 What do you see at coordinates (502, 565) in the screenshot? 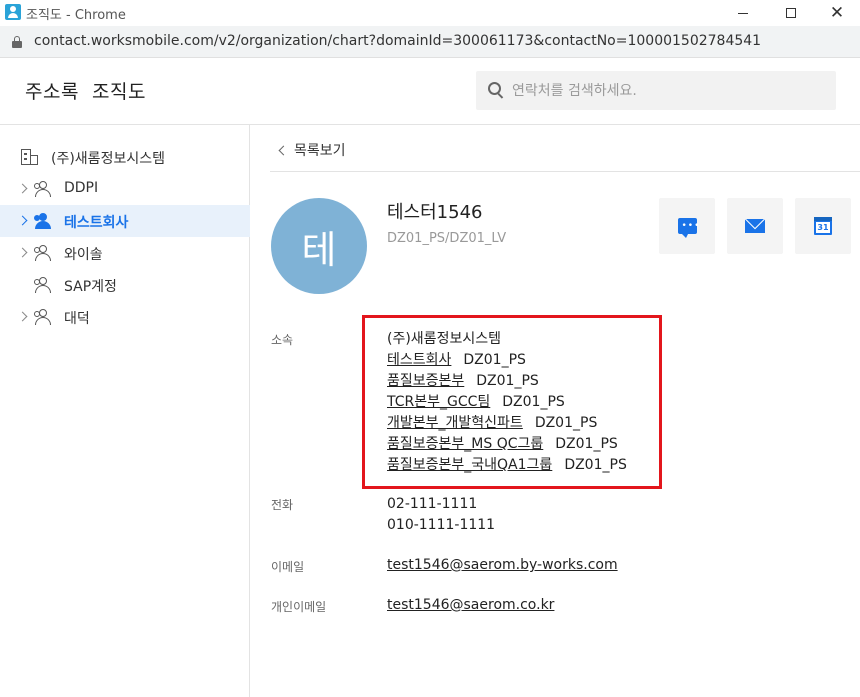
I see `email-link: test1546@saerom.by-works.com` at bounding box center [502, 565].